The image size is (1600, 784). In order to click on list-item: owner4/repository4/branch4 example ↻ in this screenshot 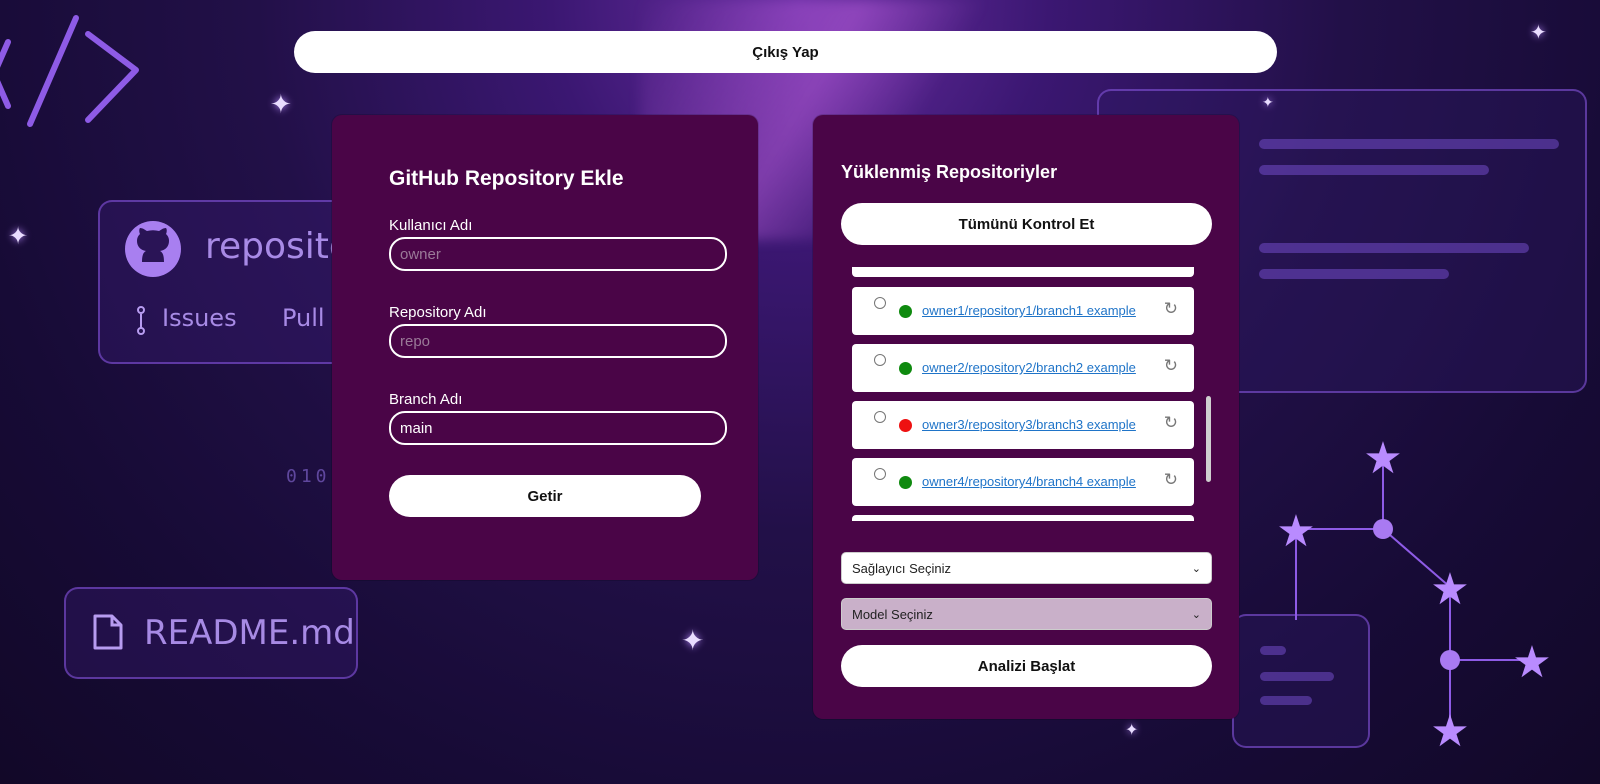, I will do `click(1023, 482)`.